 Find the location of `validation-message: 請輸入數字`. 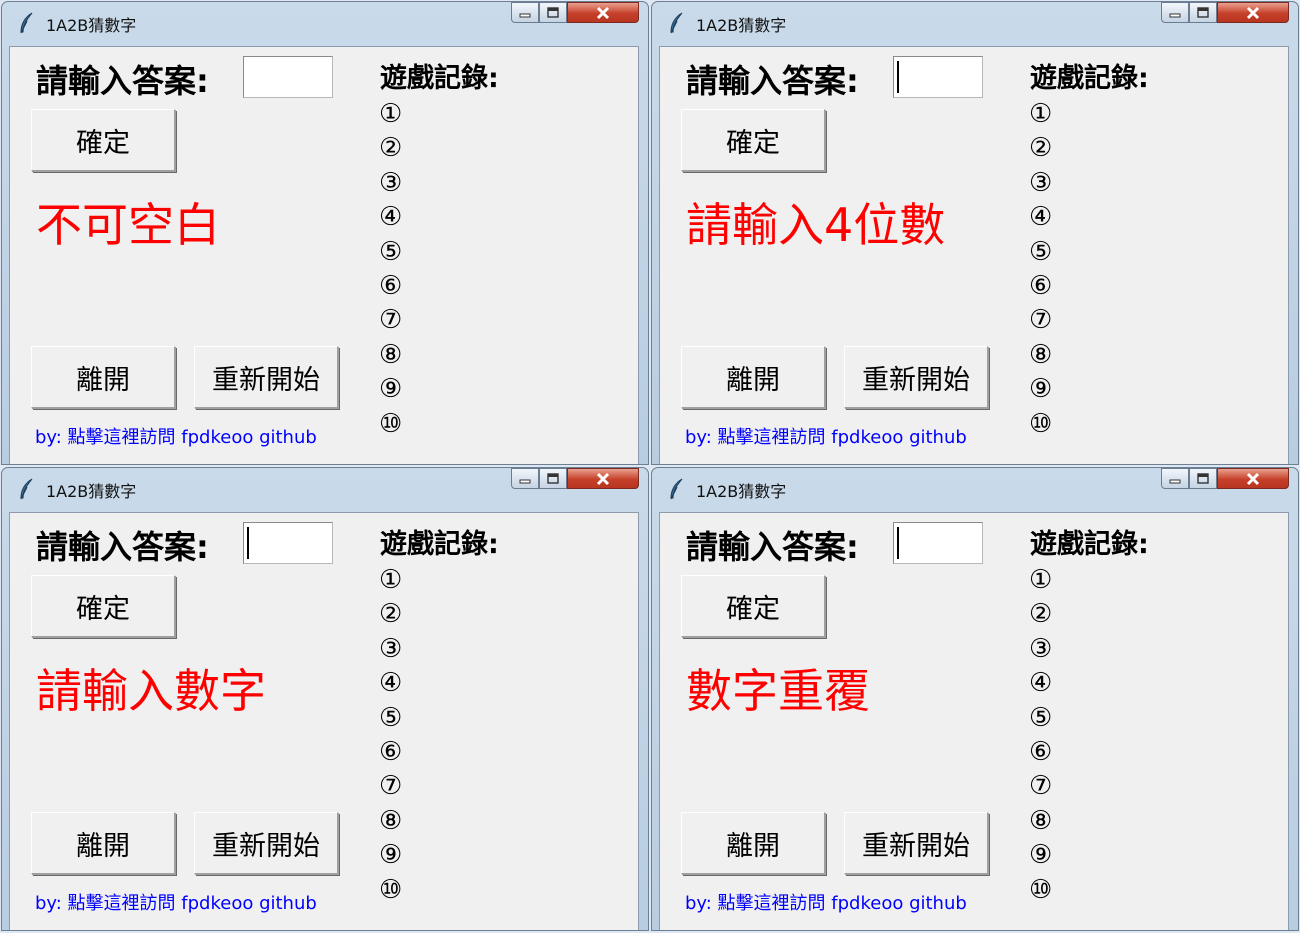

validation-message: 請輸入數字 is located at coordinates (151, 691).